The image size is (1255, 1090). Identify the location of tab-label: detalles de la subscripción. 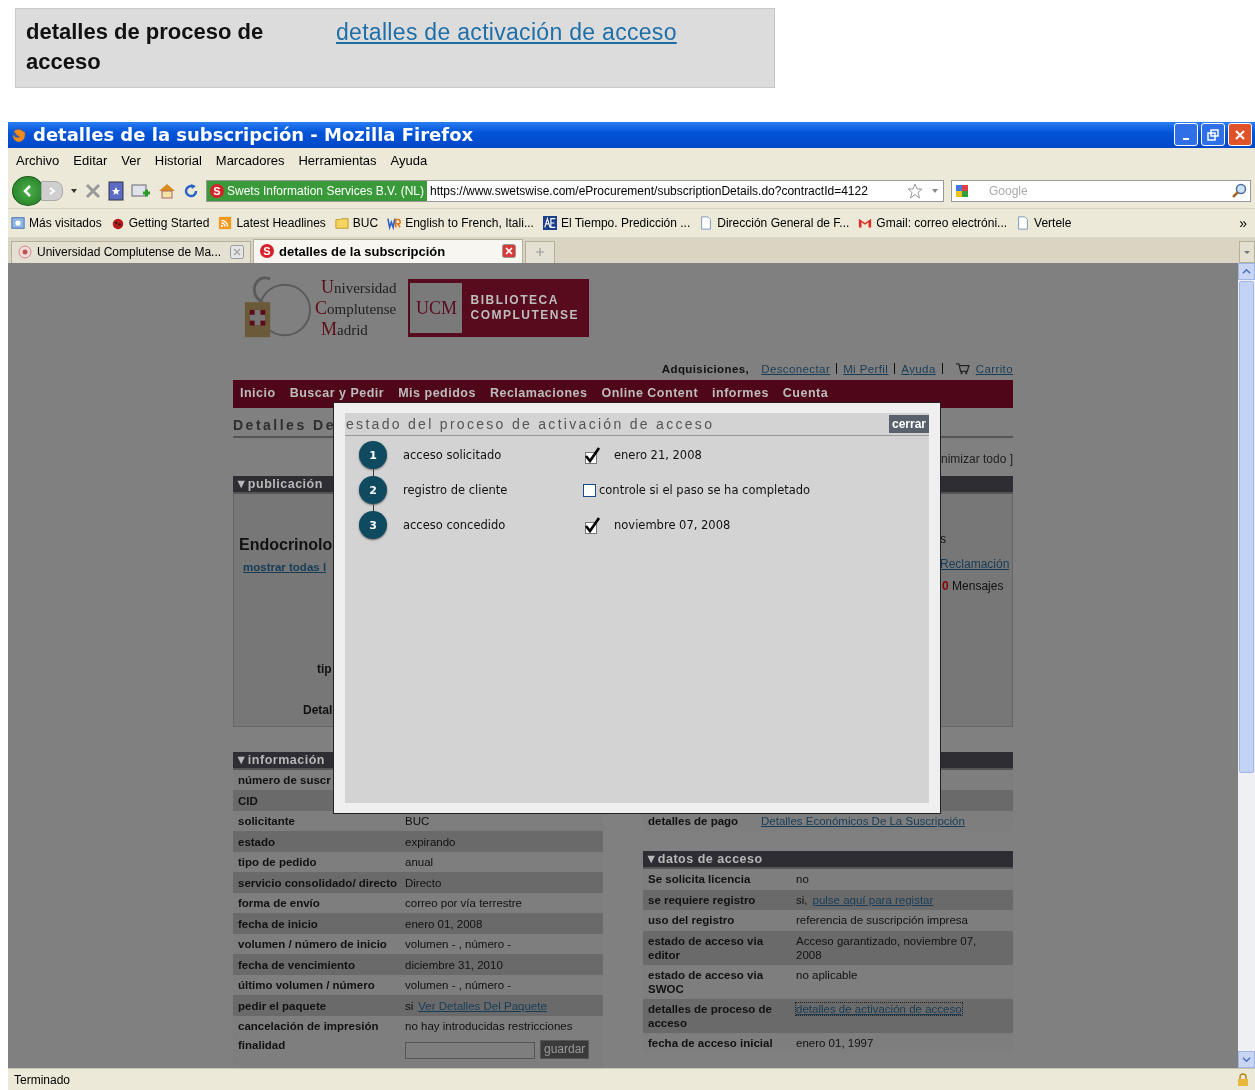
(363, 251).